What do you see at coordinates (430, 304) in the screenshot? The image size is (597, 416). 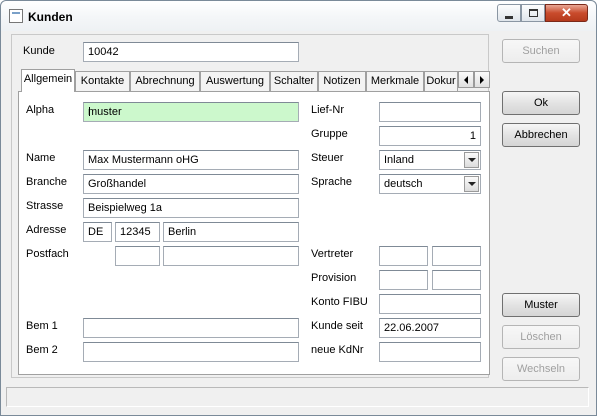 I see `konto-fibu-input` at bounding box center [430, 304].